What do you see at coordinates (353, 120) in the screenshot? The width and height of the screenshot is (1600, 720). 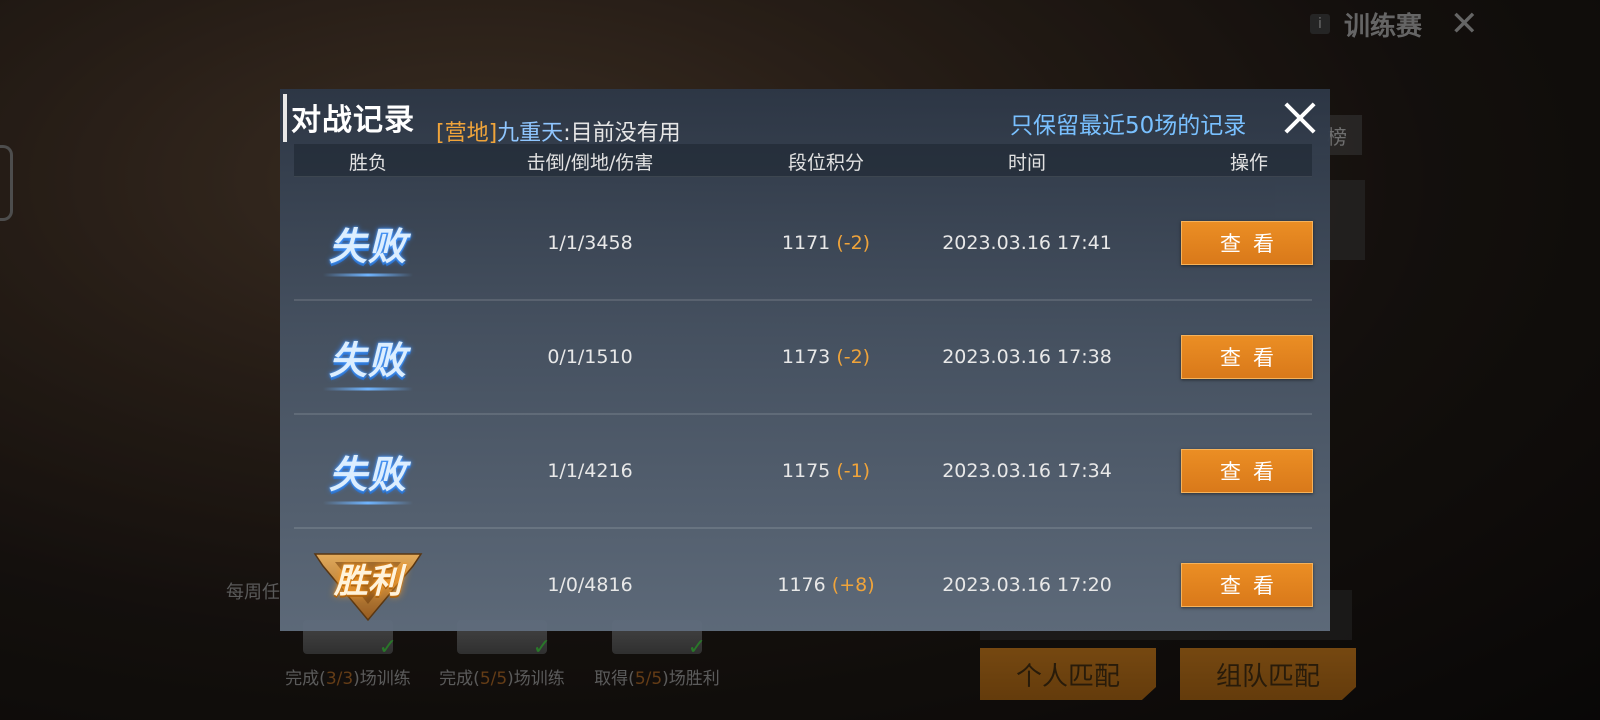 I see `dialog-title: 对战记录` at bounding box center [353, 120].